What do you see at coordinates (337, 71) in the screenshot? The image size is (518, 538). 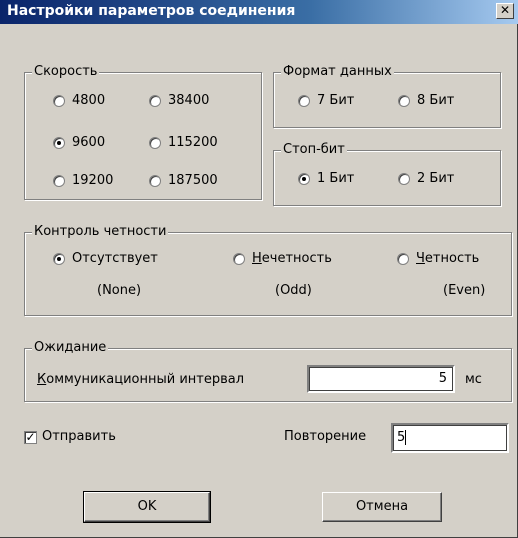 I see `data-format-legend: Формат данных` at bounding box center [337, 71].